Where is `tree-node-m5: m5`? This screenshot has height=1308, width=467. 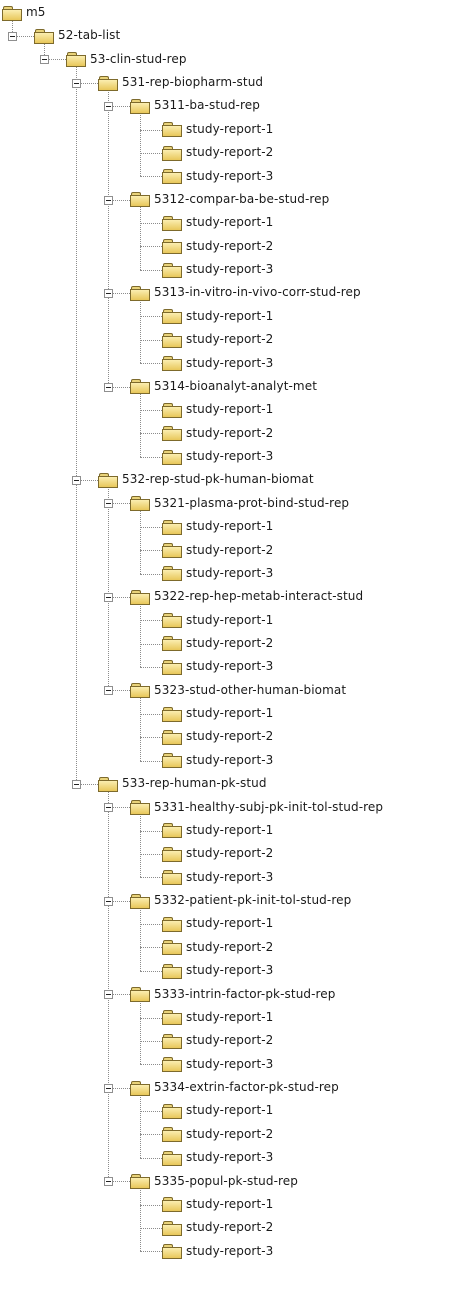
tree-node-m5: m5 is located at coordinates (24, 12).